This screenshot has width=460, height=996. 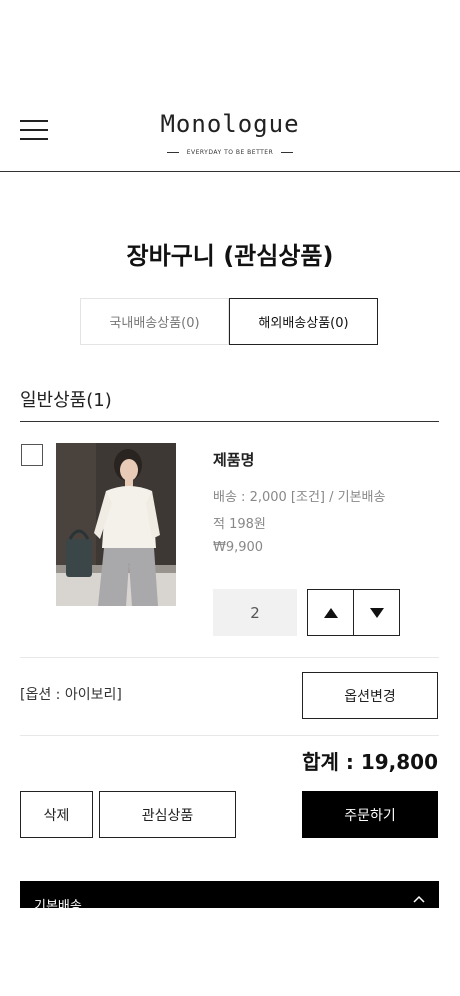 I want to click on arrow-down-icon, so click(x=376, y=612).